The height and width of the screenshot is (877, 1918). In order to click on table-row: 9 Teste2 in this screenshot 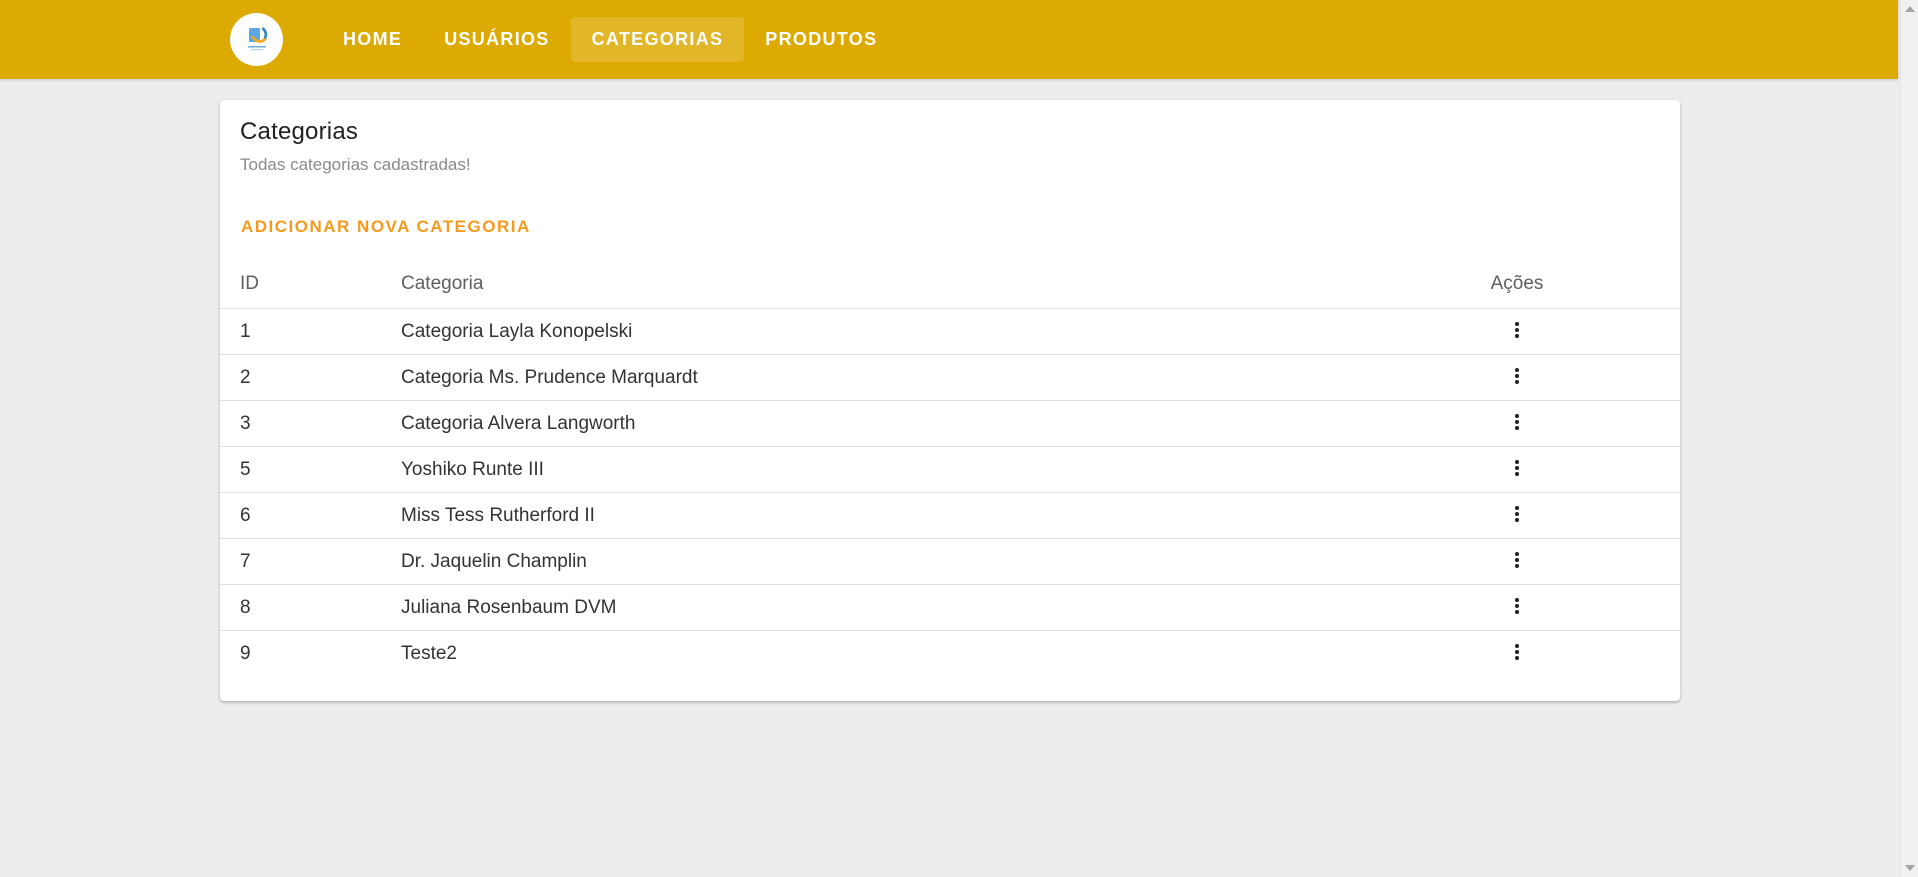, I will do `click(950, 653)`.